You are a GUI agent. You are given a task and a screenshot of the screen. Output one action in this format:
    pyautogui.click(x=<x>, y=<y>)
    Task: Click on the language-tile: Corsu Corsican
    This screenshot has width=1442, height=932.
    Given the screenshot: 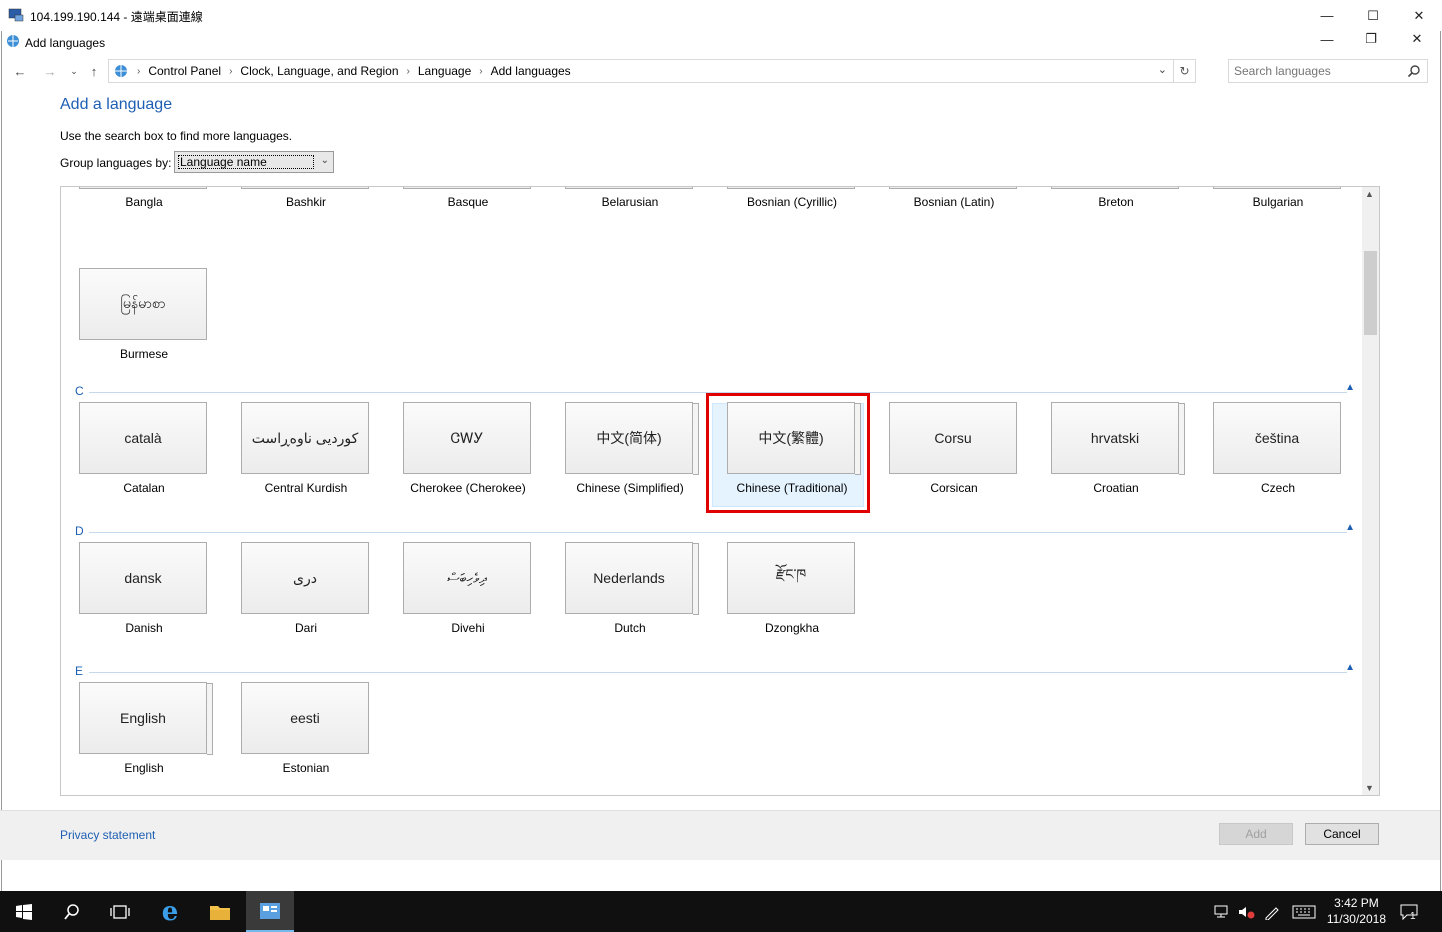 What is the action you would take?
    pyautogui.click(x=954, y=448)
    